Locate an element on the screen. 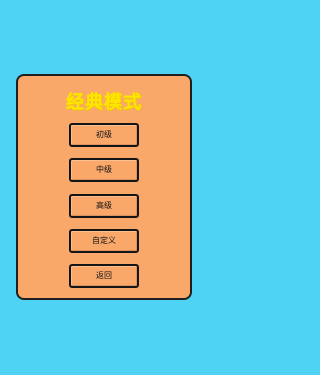 This screenshot has height=375, width=320. advanced-button-label: 高级 is located at coordinates (104, 205).